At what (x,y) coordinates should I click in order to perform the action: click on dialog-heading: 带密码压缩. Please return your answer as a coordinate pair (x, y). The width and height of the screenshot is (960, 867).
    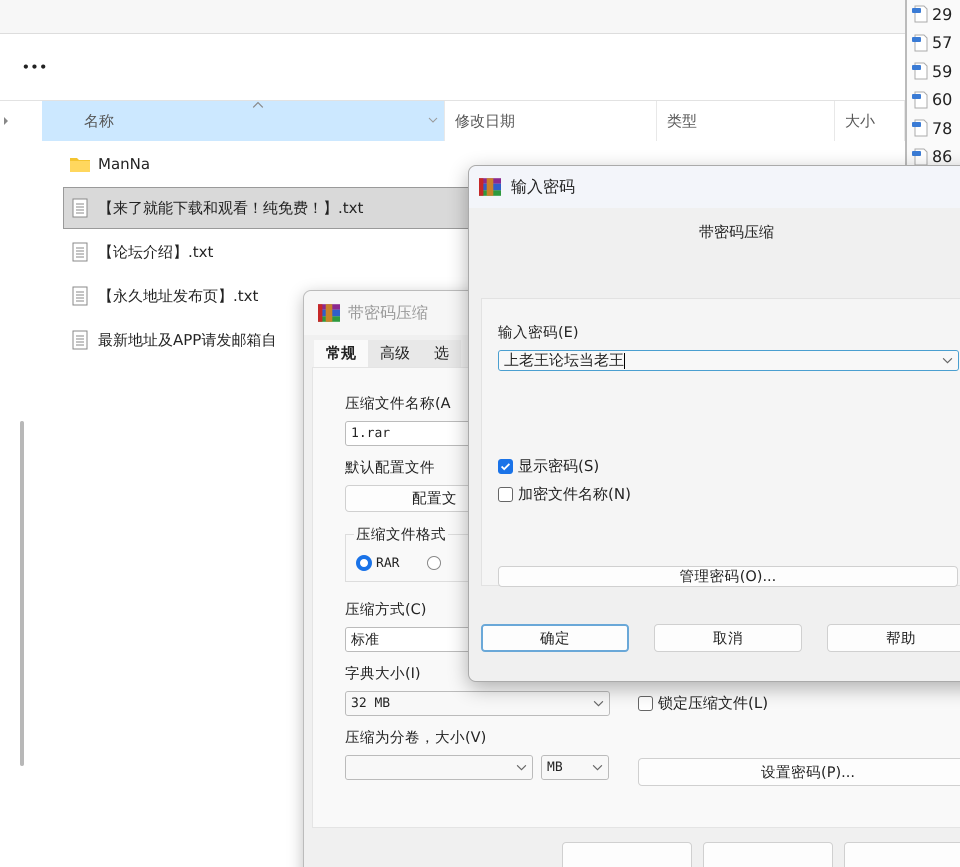
    Looking at the image, I should click on (736, 232).